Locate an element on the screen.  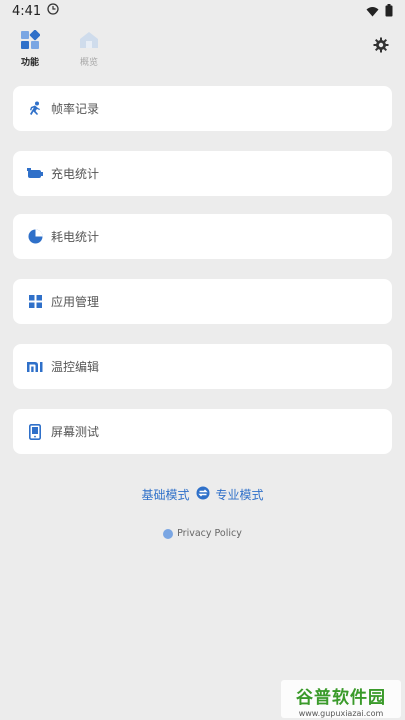
mi-logo-icon is located at coordinates (35, 367).